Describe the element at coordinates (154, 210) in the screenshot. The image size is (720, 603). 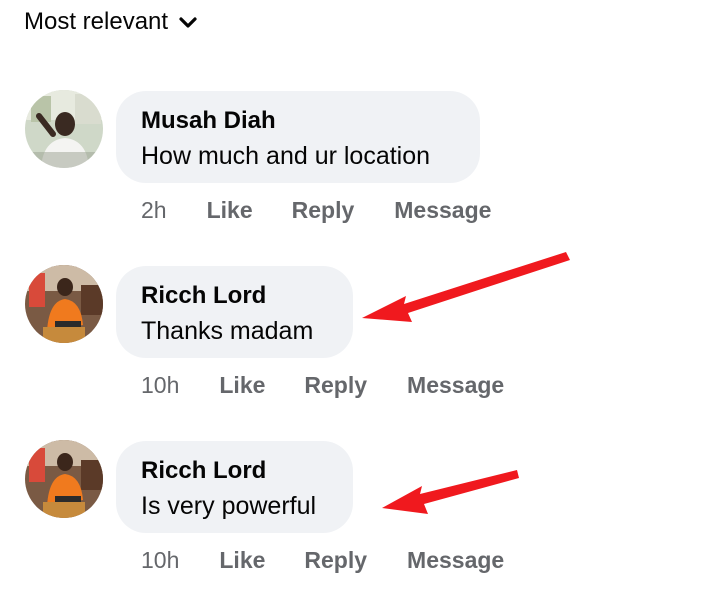
I see `comment-timestamp: 2h` at that location.